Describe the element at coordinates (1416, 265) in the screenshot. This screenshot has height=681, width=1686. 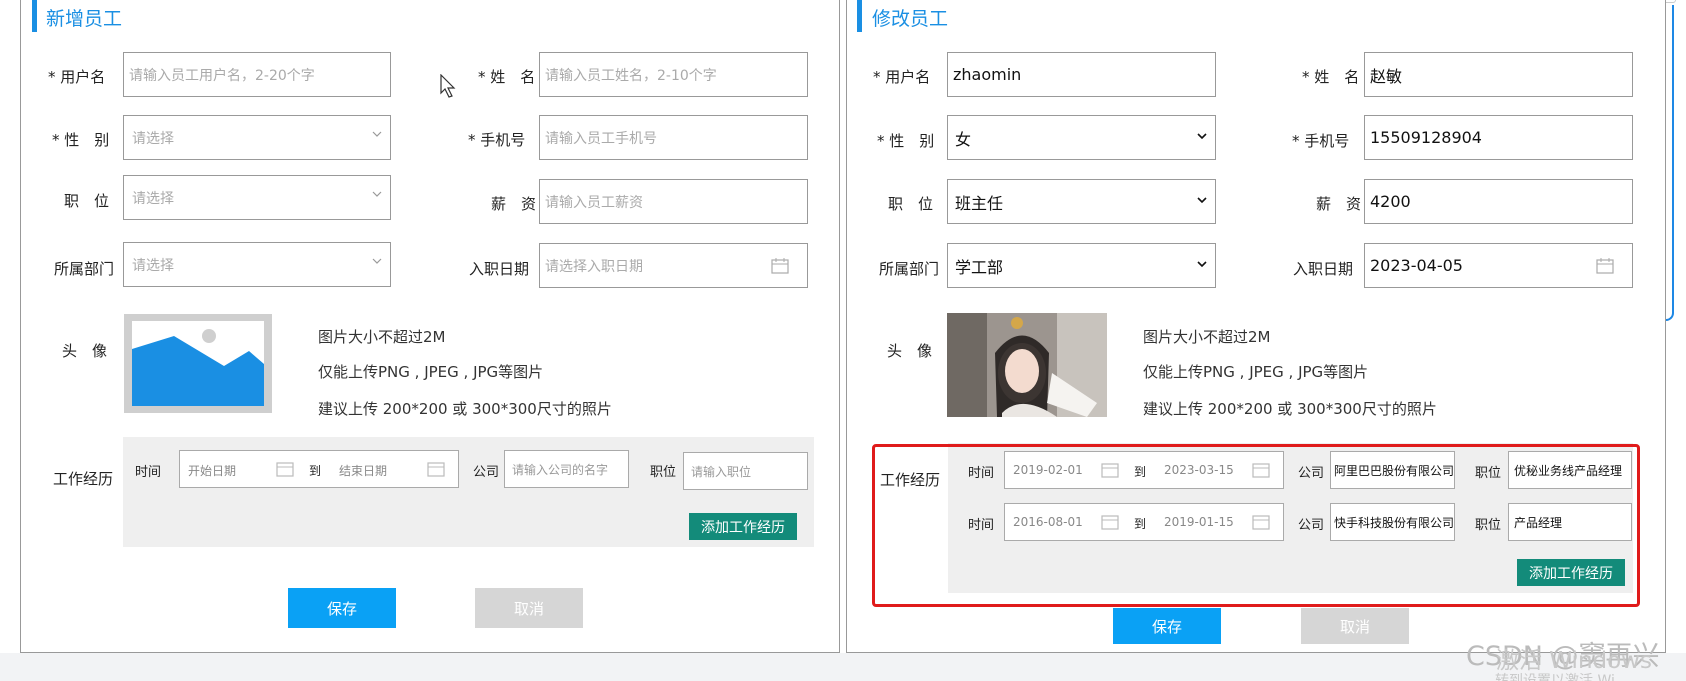
I see `entry-date-value: 2023-04-05` at that location.